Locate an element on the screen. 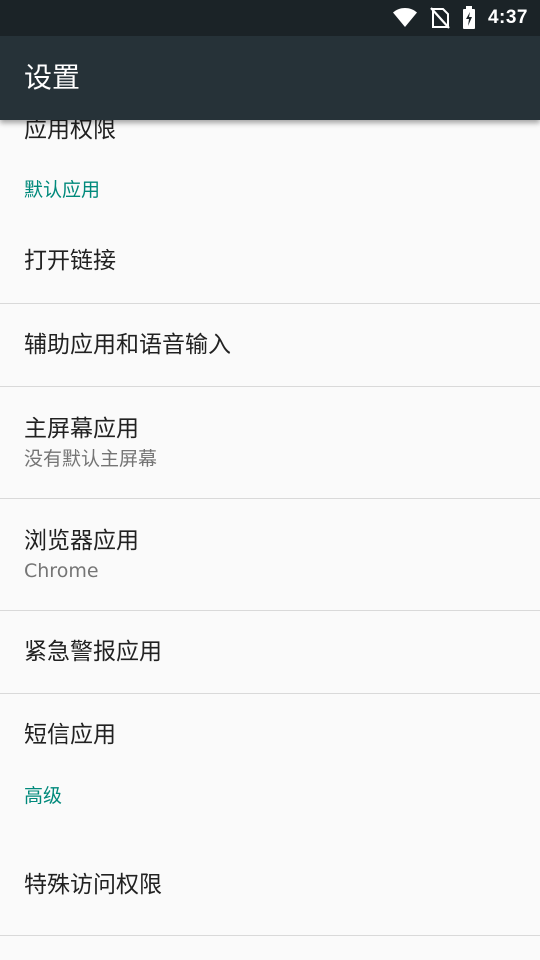 Image resolution: width=540 pixels, height=960 pixels. no-sim-icon is located at coordinates (440, 18).